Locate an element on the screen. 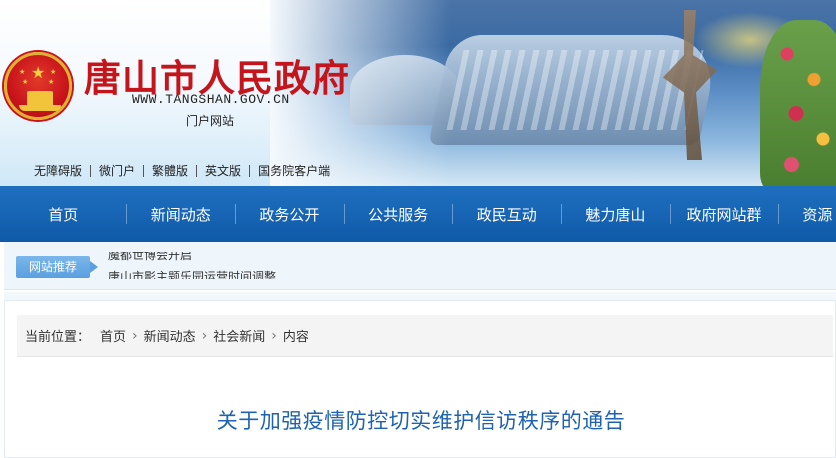 The width and height of the screenshot is (836, 458). emblem-gate-icon is located at coordinates (40, 98).